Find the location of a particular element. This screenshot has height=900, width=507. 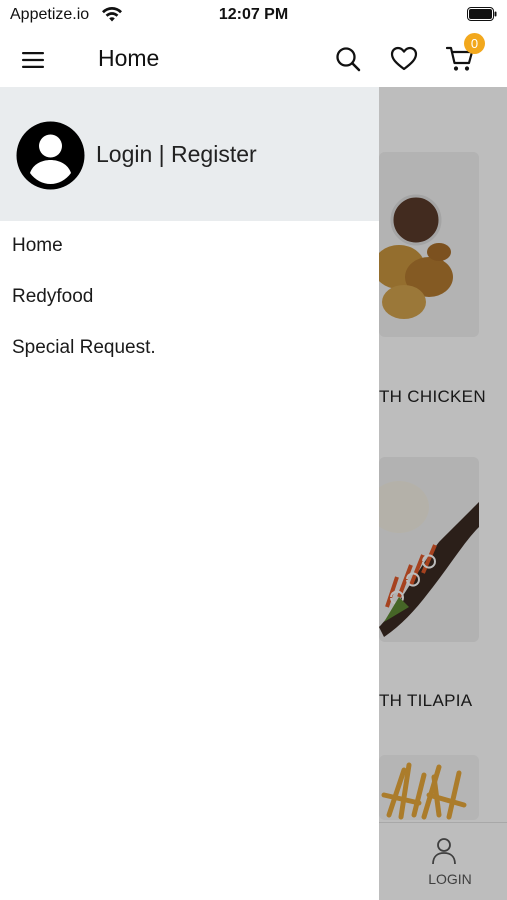

search-icon is located at coordinates (348, 59).